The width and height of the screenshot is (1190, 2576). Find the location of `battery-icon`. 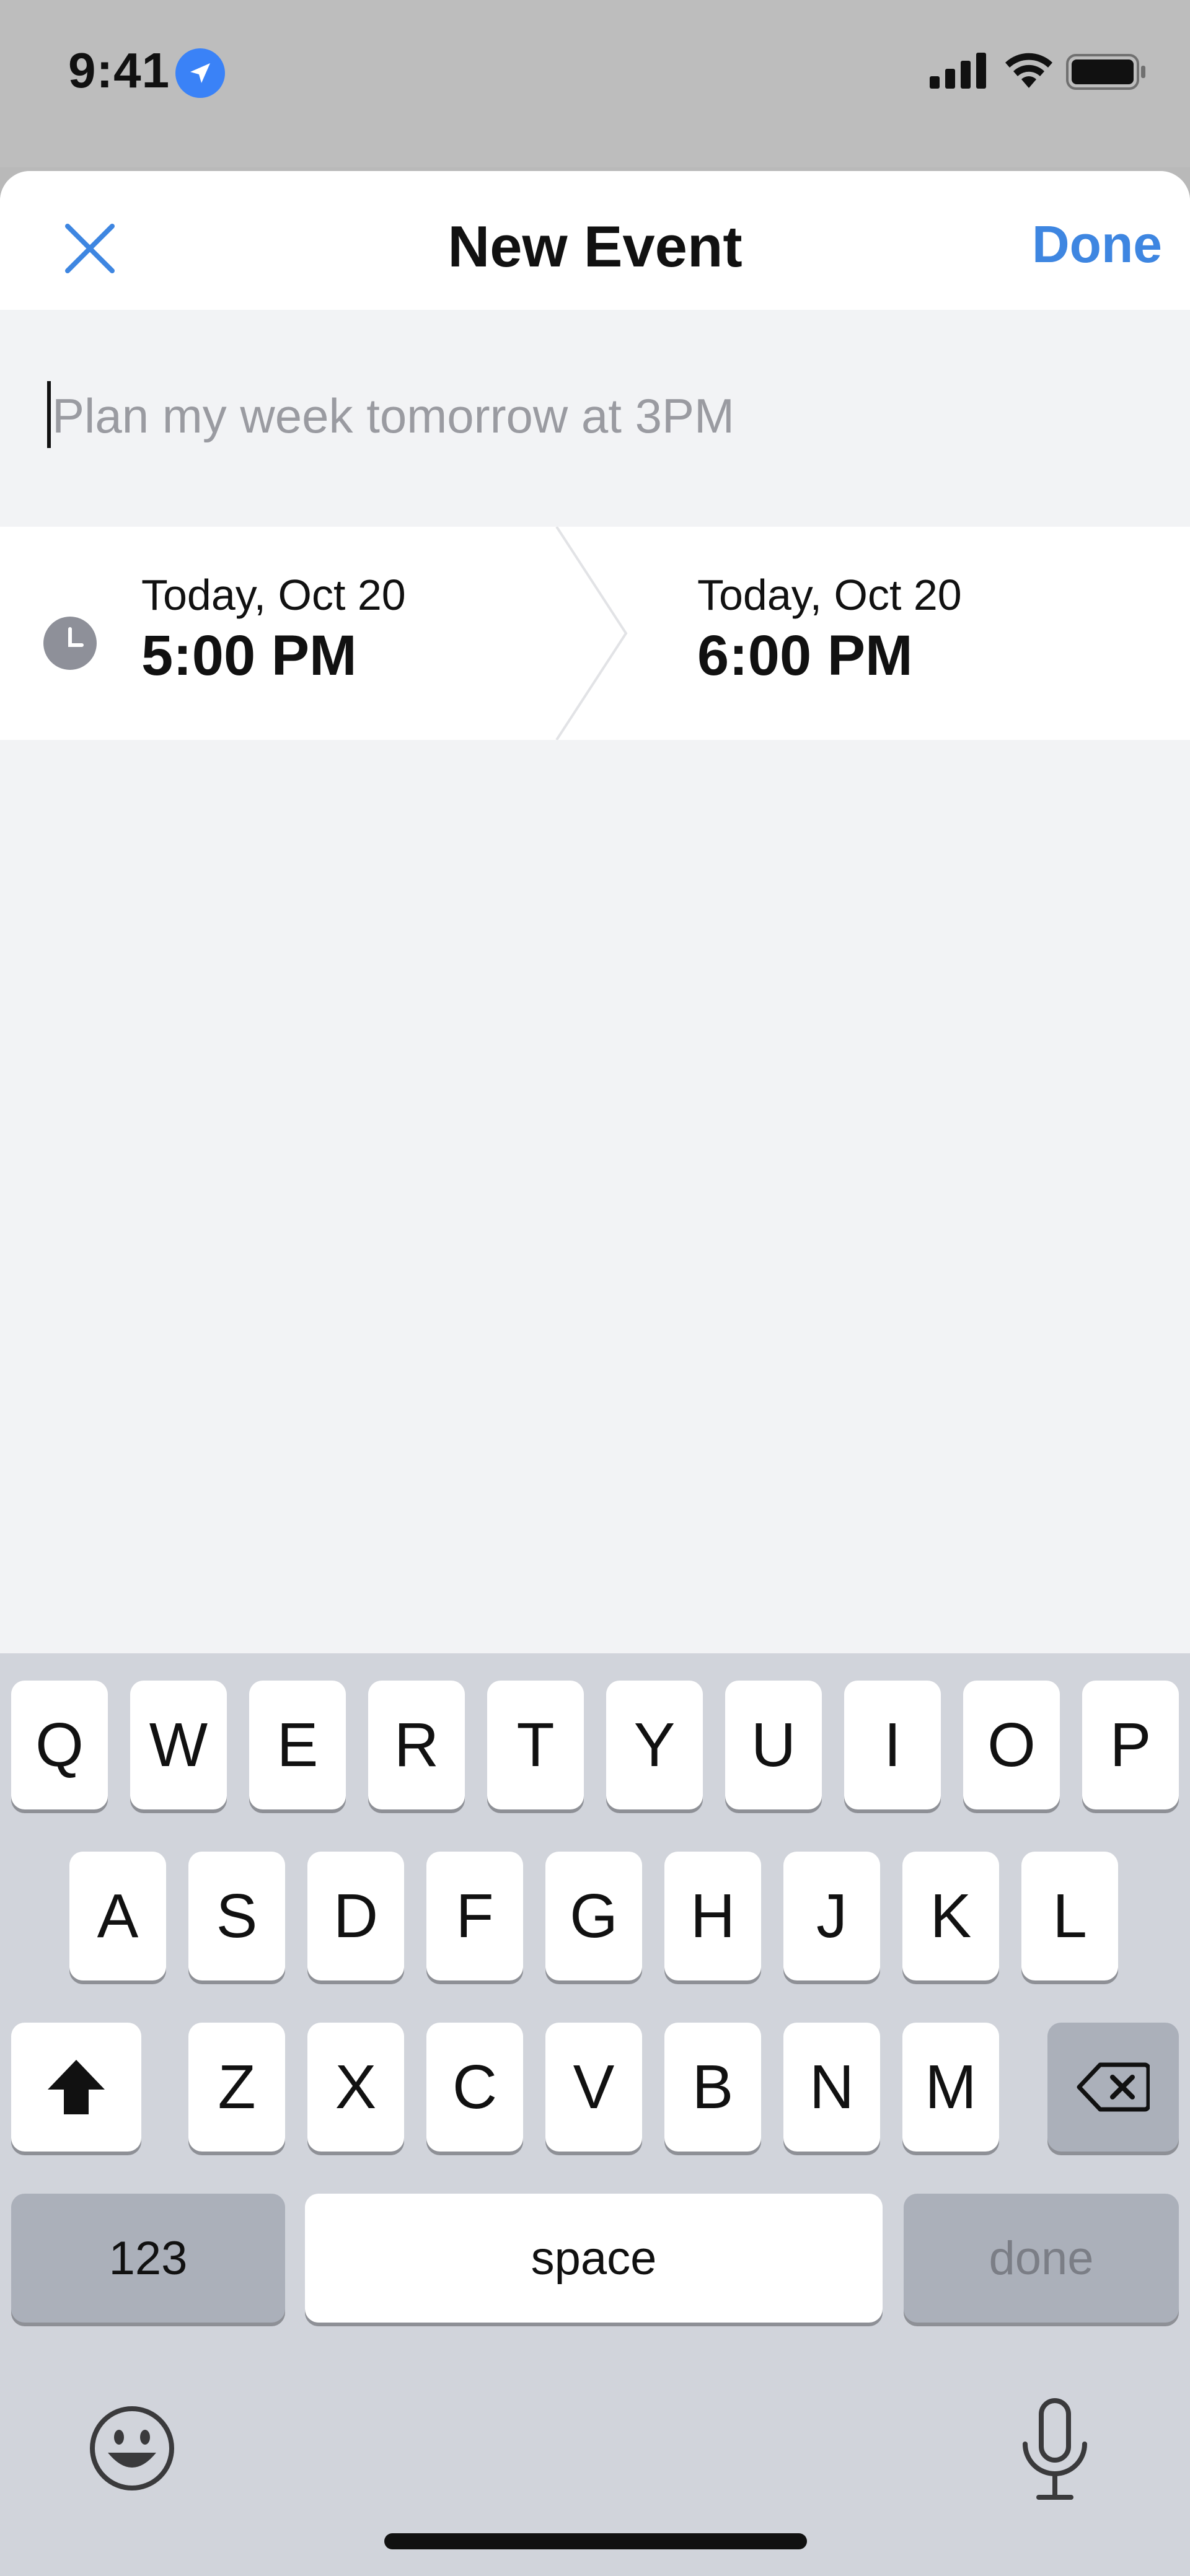

battery-icon is located at coordinates (1105, 72).